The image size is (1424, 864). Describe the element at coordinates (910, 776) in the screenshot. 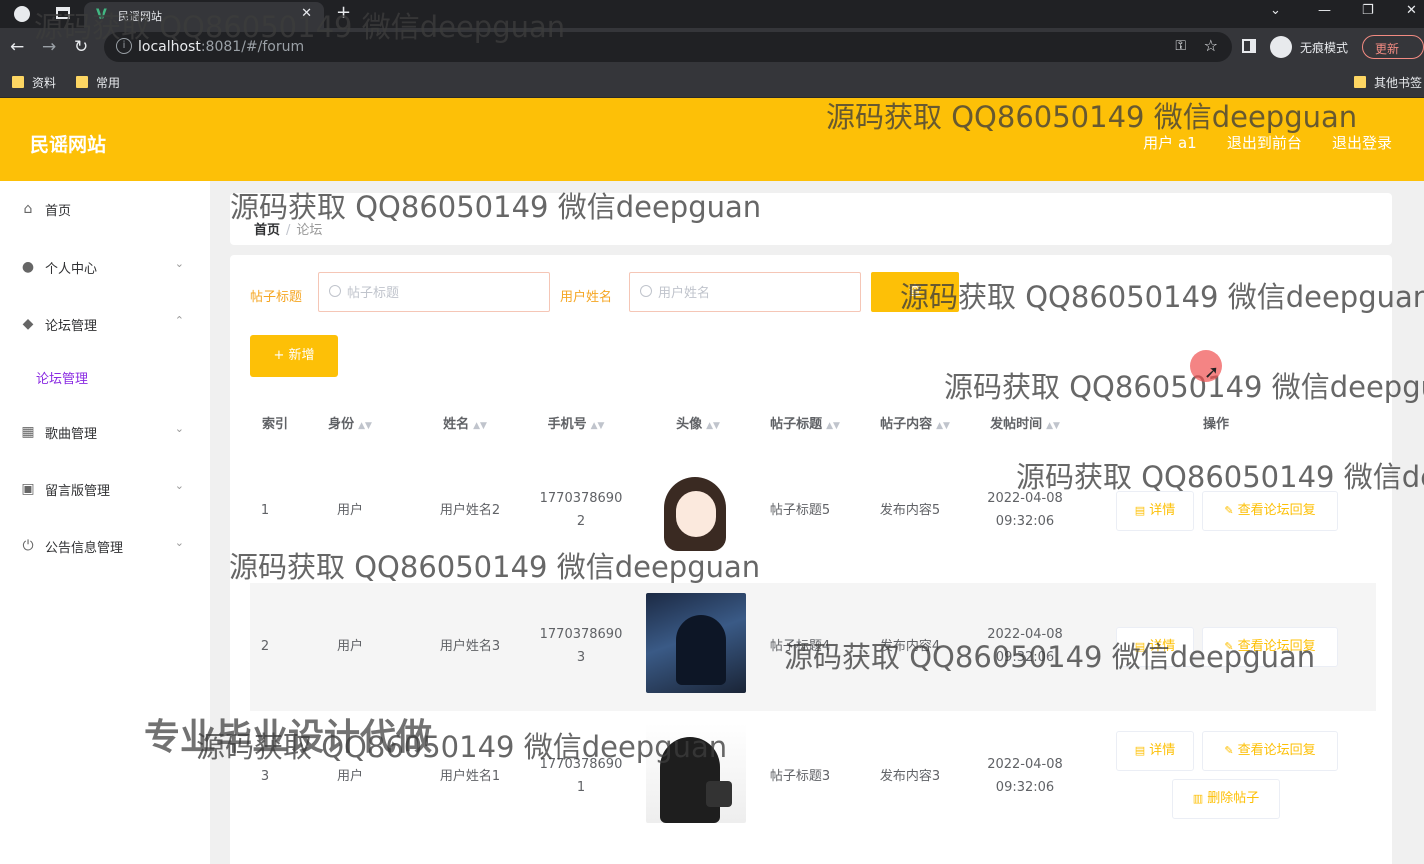

I see `cell-content: 发布内容3` at that location.